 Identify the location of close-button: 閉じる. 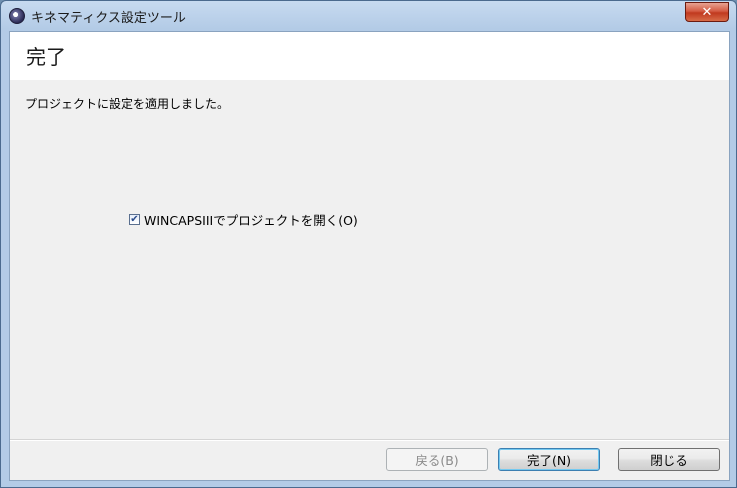
(669, 459).